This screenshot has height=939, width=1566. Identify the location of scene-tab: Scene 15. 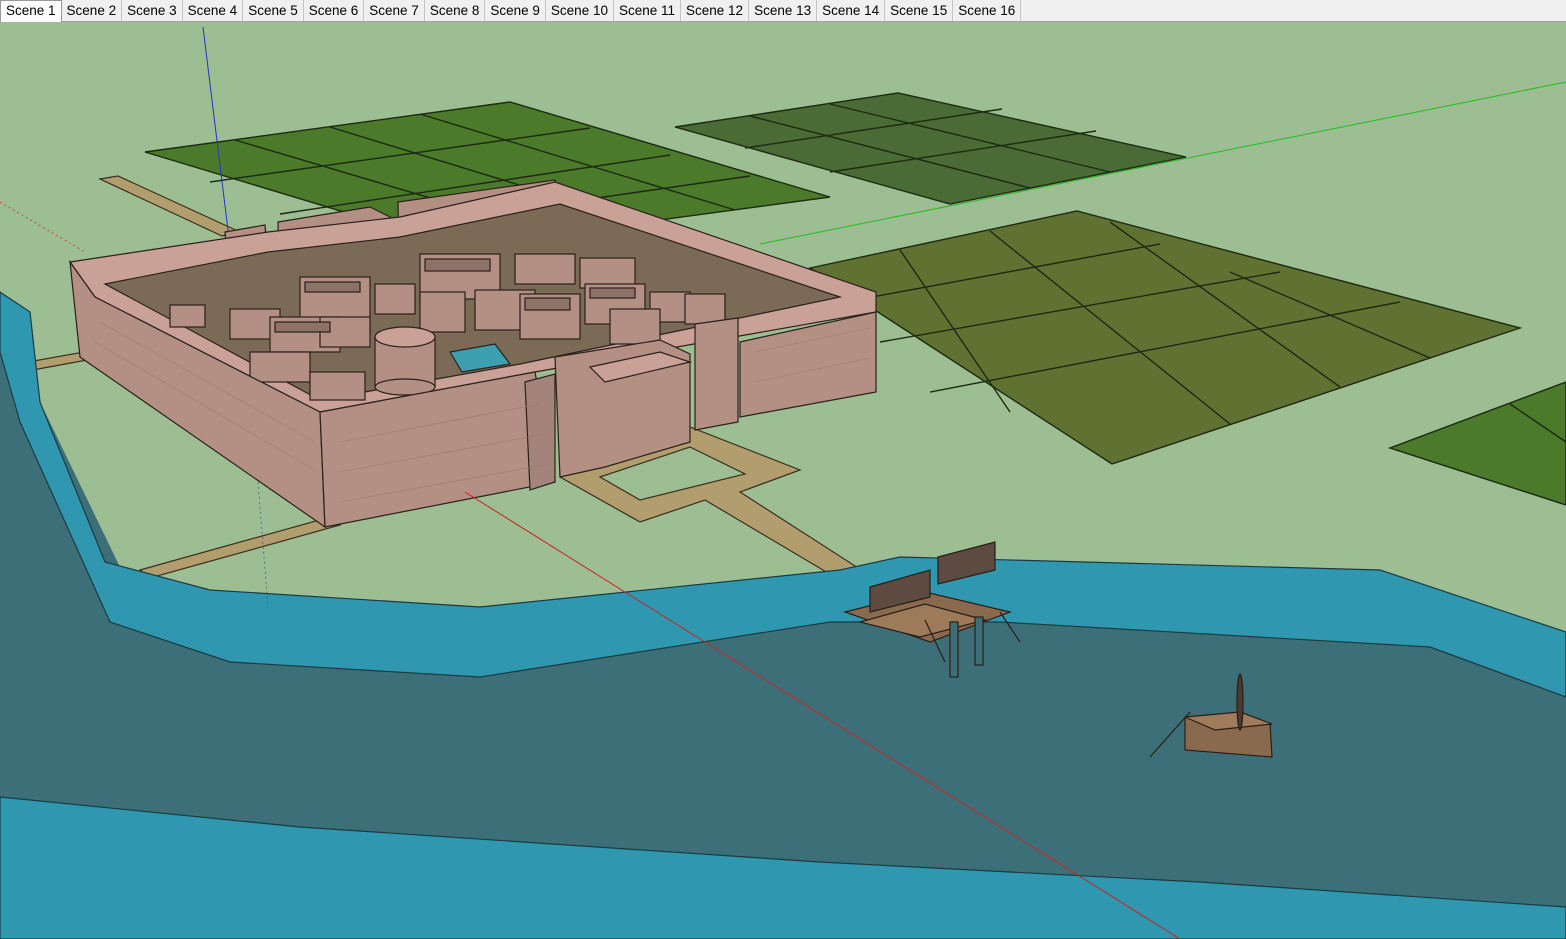
(919, 10).